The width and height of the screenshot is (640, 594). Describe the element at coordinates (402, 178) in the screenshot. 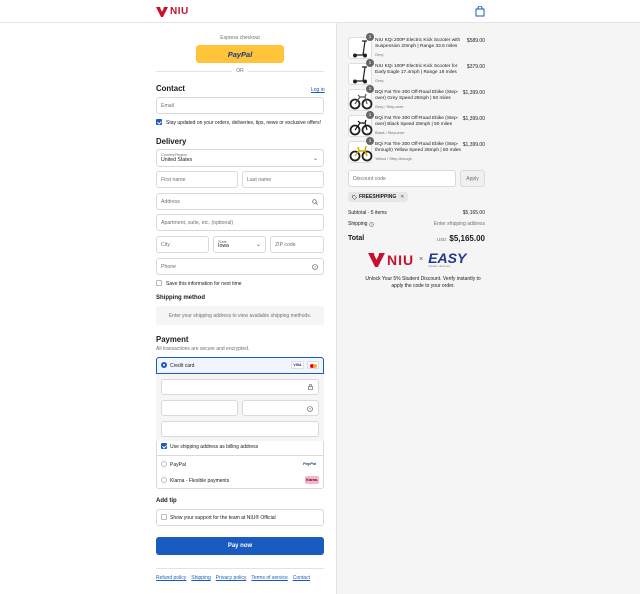

I see `discount-code-field: Discount code` at that location.